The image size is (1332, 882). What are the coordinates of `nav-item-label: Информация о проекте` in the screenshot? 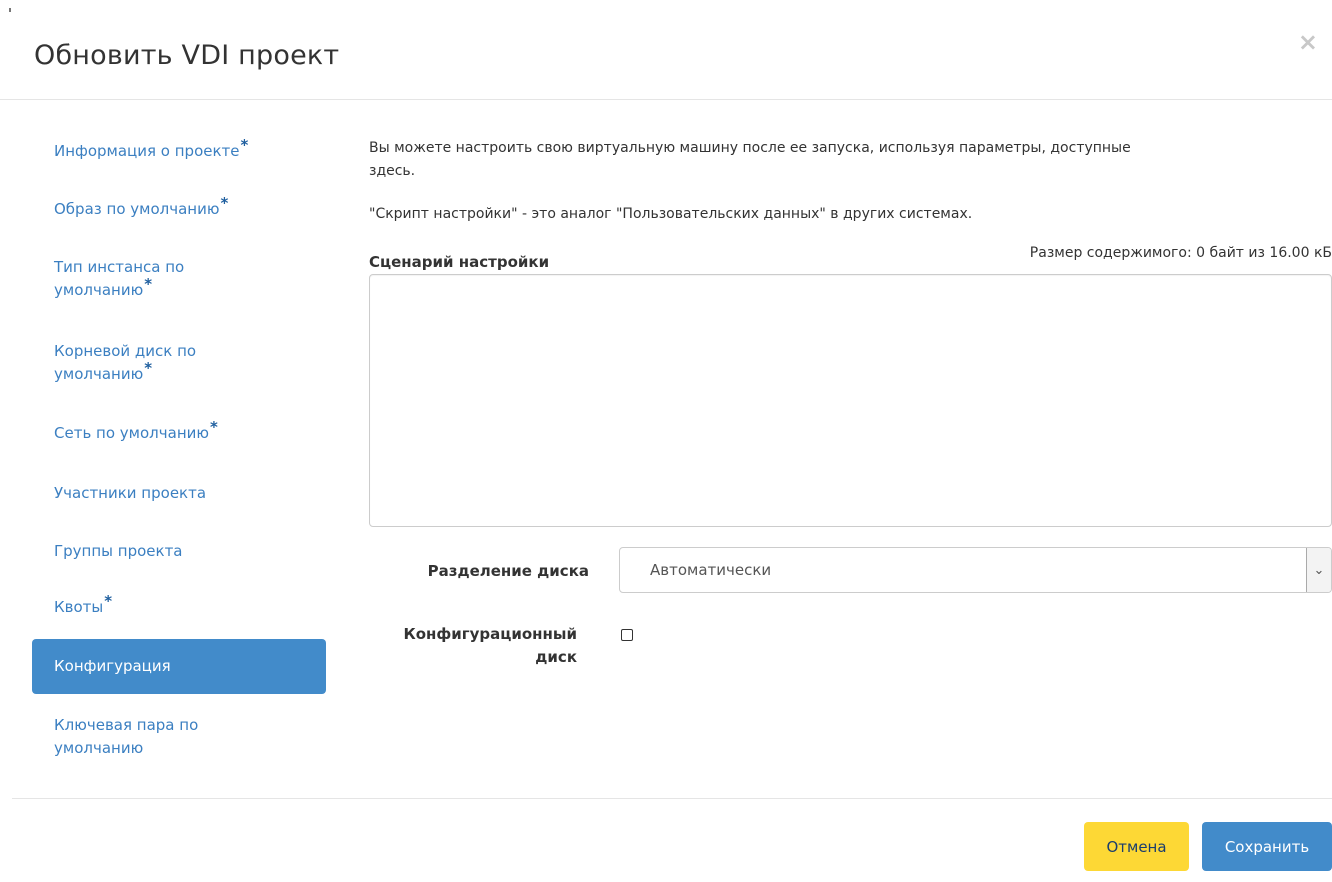 It's located at (147, 151).